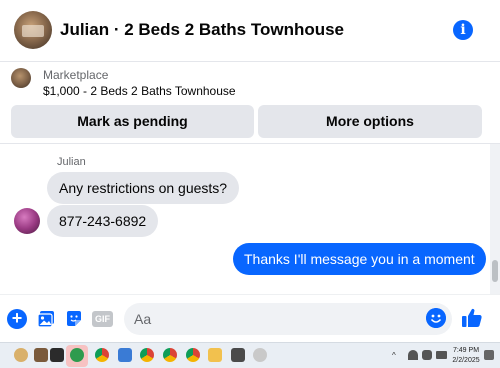  I want to click on scrollbar-thumb, so click(495, 271).